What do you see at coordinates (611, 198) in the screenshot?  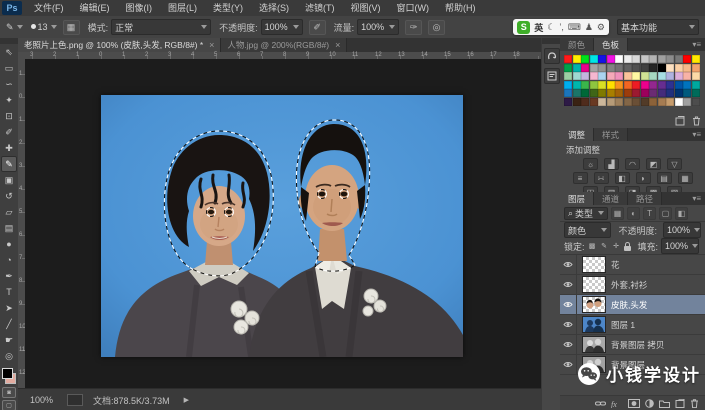 I see `tab-channels: 通道` at bounding box center [611, 198].